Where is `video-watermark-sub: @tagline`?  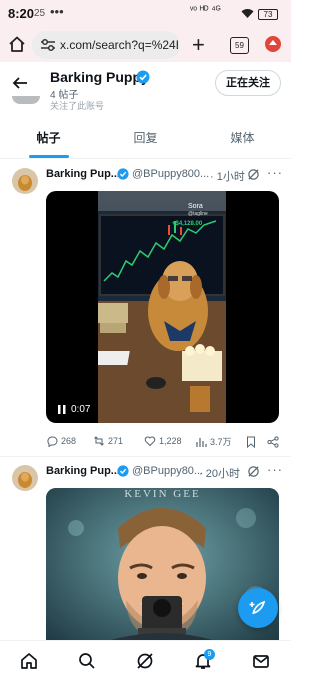
video-watermark-sub: @tagline is located at coordinates (198, 214).